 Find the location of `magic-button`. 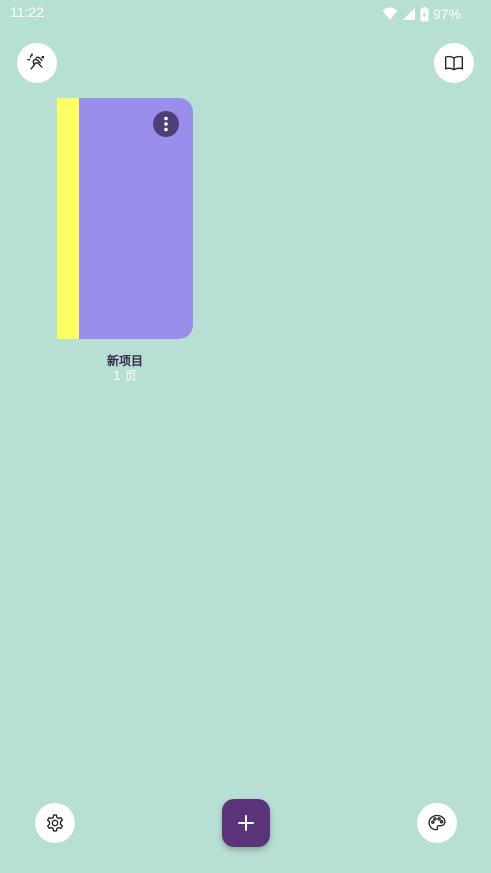

magic-button is located at coordinates (37, 63).